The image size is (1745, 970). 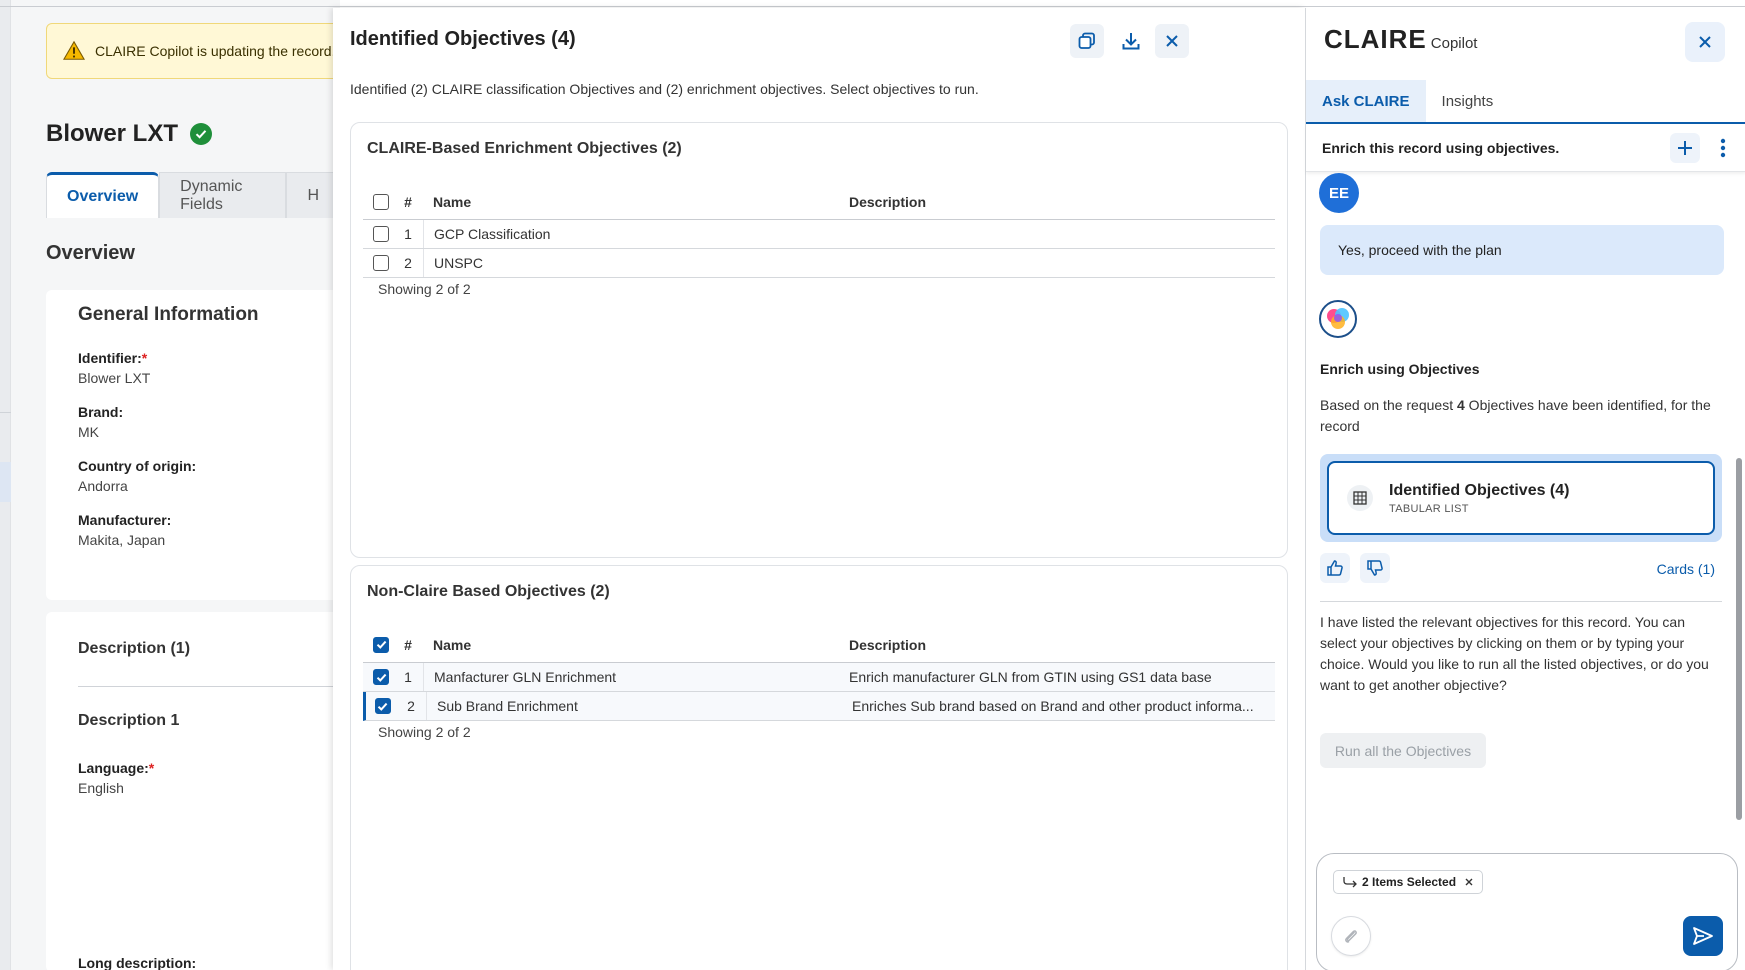 What do you see at coordinates (1403, 750) in the screenshot?
I see `run-all-objectives-button: Run all the Objectives` at bounding box center [1403, 750].